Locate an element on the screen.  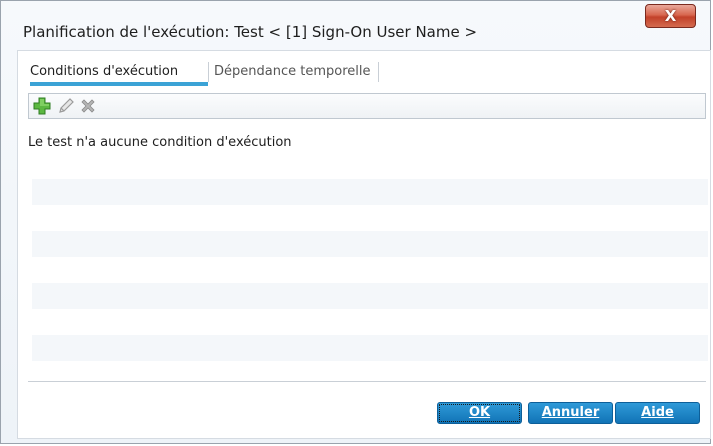
tab-time-dependency: Dépendance temporelle is located at coordinates (292, 72).